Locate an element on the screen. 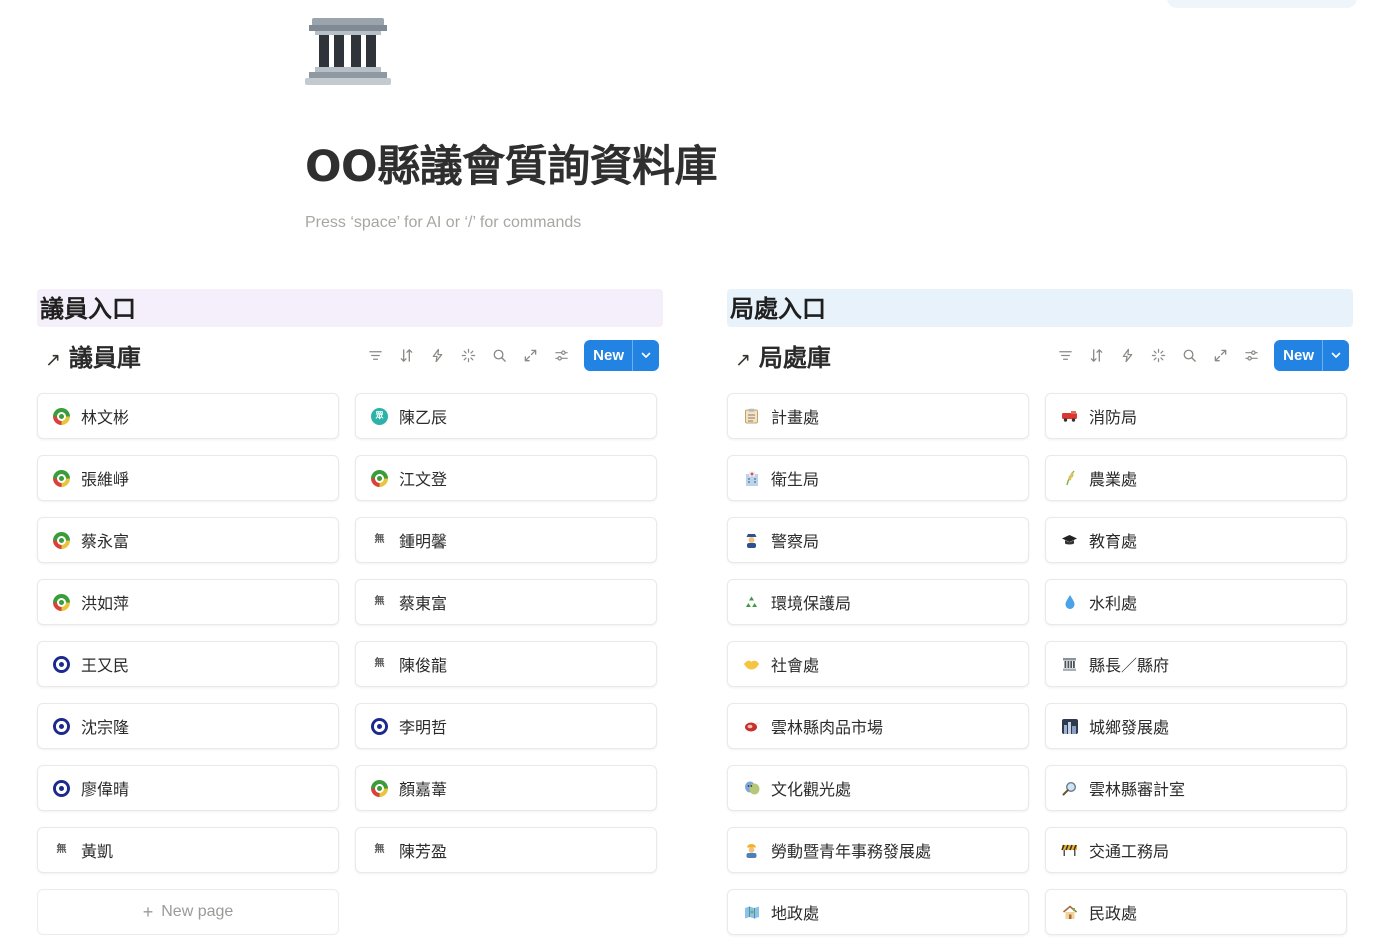 Image resolution: width=1389 pixels, height=952 pixels. clipboard-icon is located at coordinates (751, 416).